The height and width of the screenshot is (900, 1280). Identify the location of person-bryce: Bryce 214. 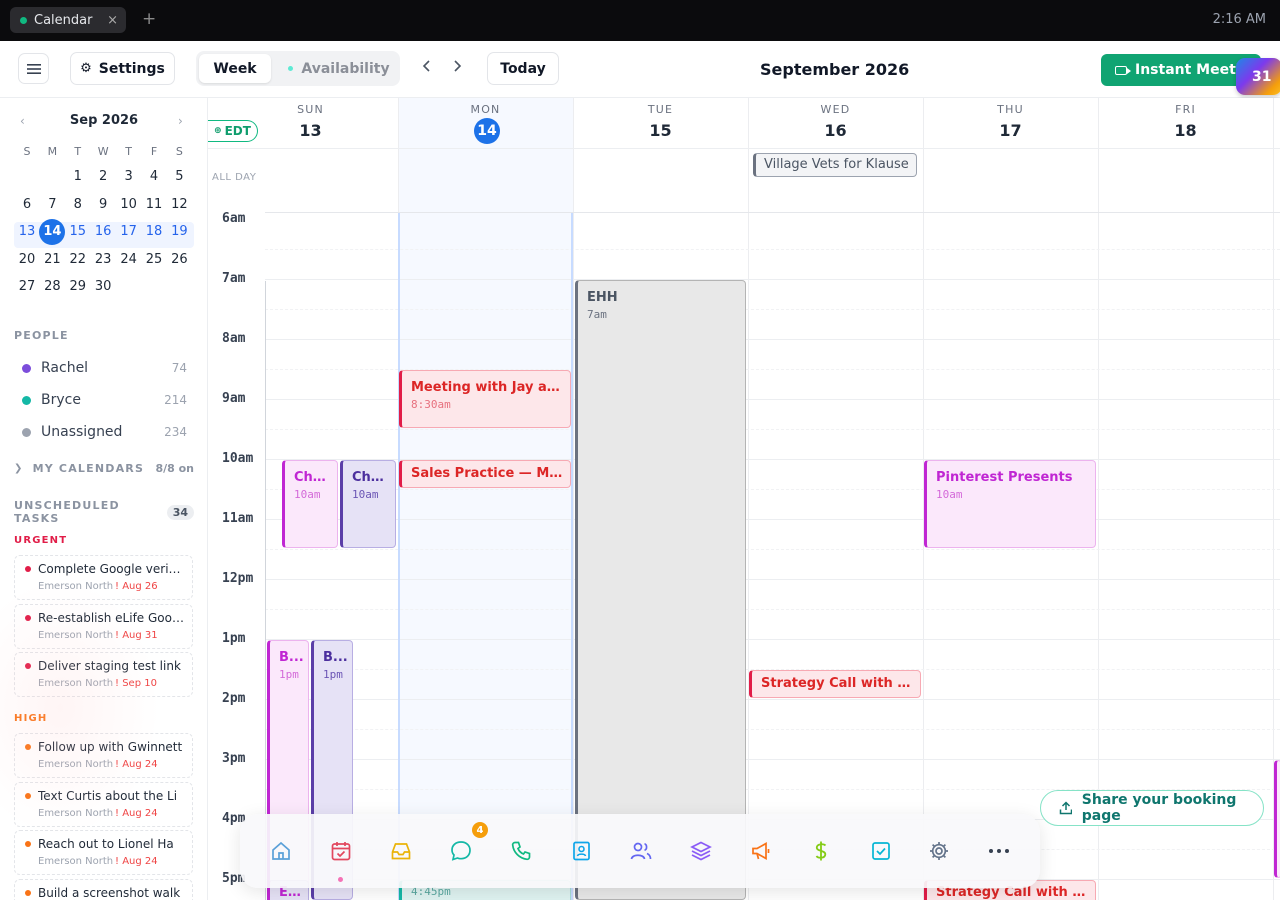
(104, 400).